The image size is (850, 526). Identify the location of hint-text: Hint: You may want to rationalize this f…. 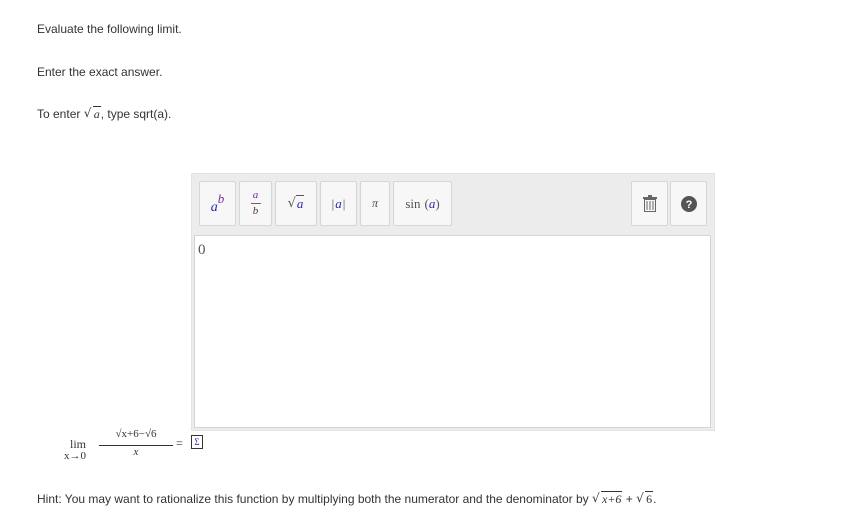
(347, 499).